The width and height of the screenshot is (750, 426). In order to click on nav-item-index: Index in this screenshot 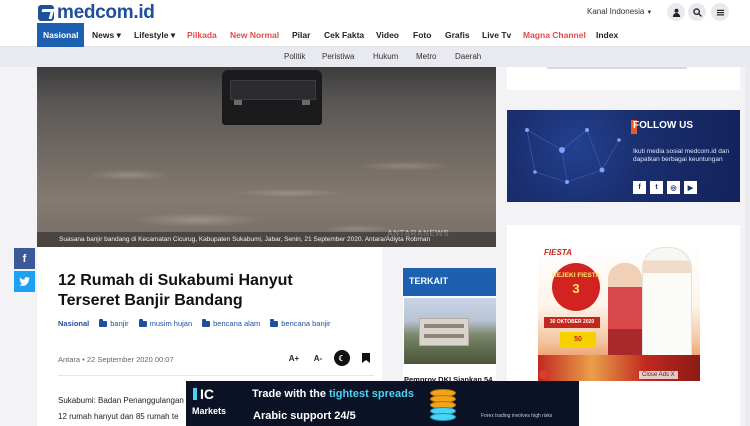, I will do `click(607, 35)`.